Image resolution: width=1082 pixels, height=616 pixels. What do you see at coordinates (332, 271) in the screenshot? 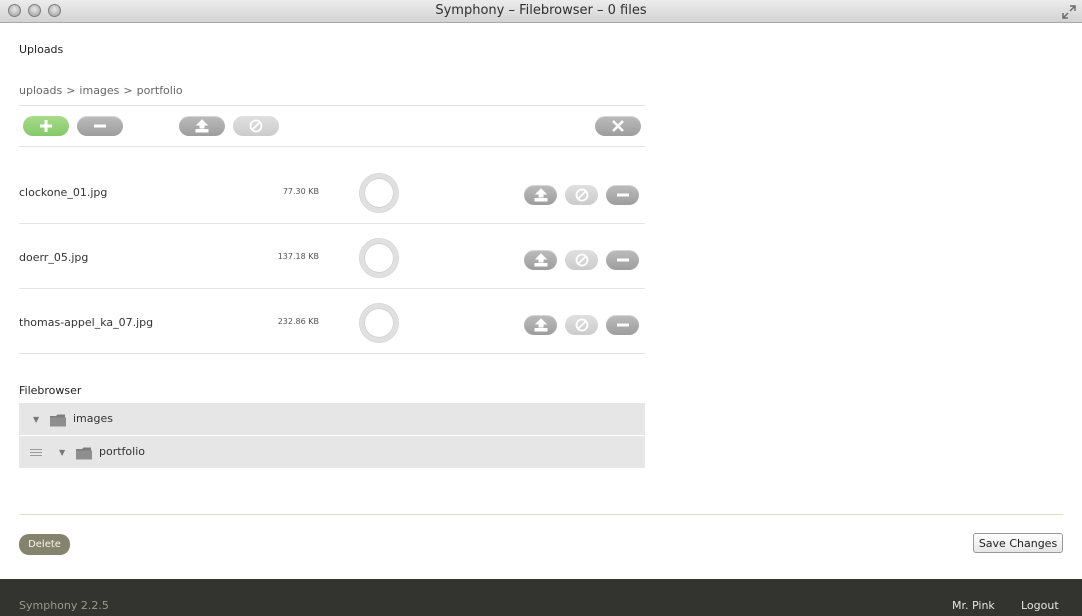
I see `upload-row: doerr_05.jpg 137.18 KB` at bounding box center [332, 271].